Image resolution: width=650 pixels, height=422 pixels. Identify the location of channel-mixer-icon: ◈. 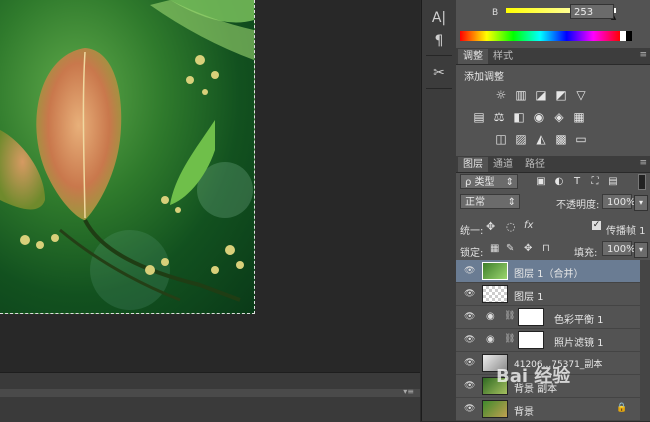
(559, 117).